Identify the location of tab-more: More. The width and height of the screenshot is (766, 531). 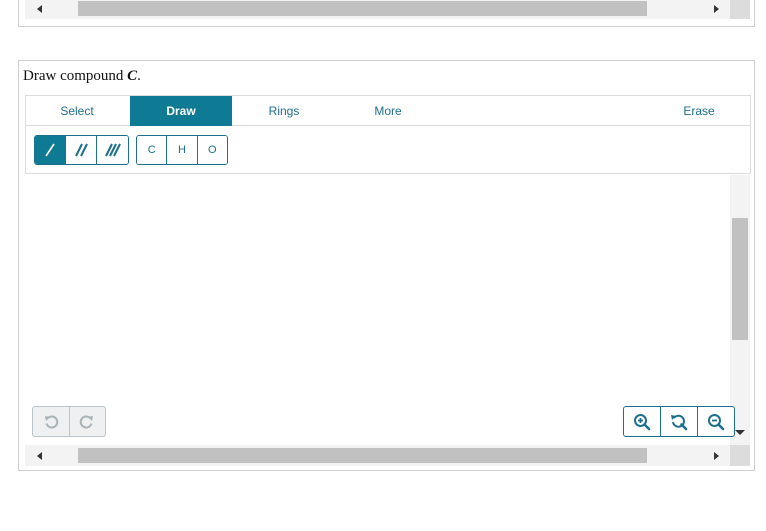
(388, 111).